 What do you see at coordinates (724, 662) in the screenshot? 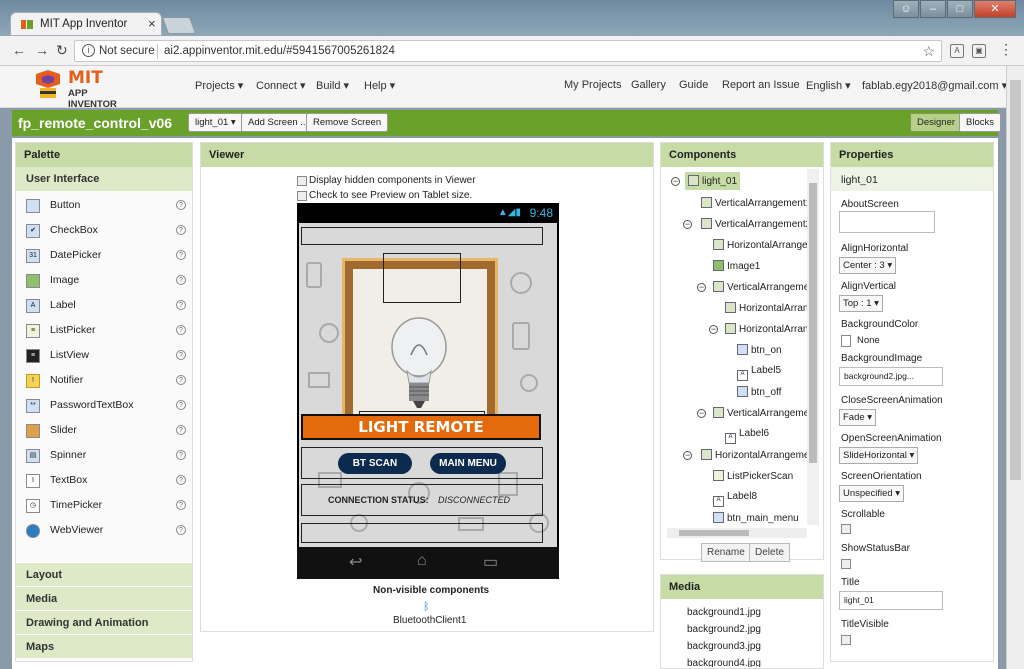
I see `media-file: background4.jpg` at bounding box center [724, 662].